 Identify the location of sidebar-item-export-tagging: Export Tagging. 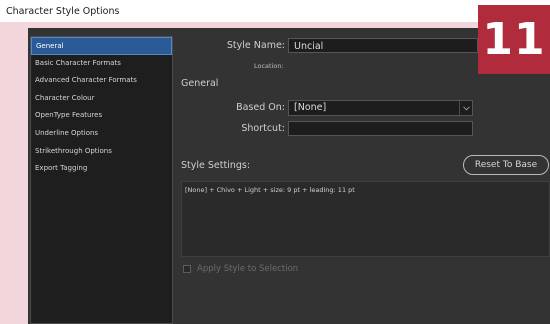
(101, 169).